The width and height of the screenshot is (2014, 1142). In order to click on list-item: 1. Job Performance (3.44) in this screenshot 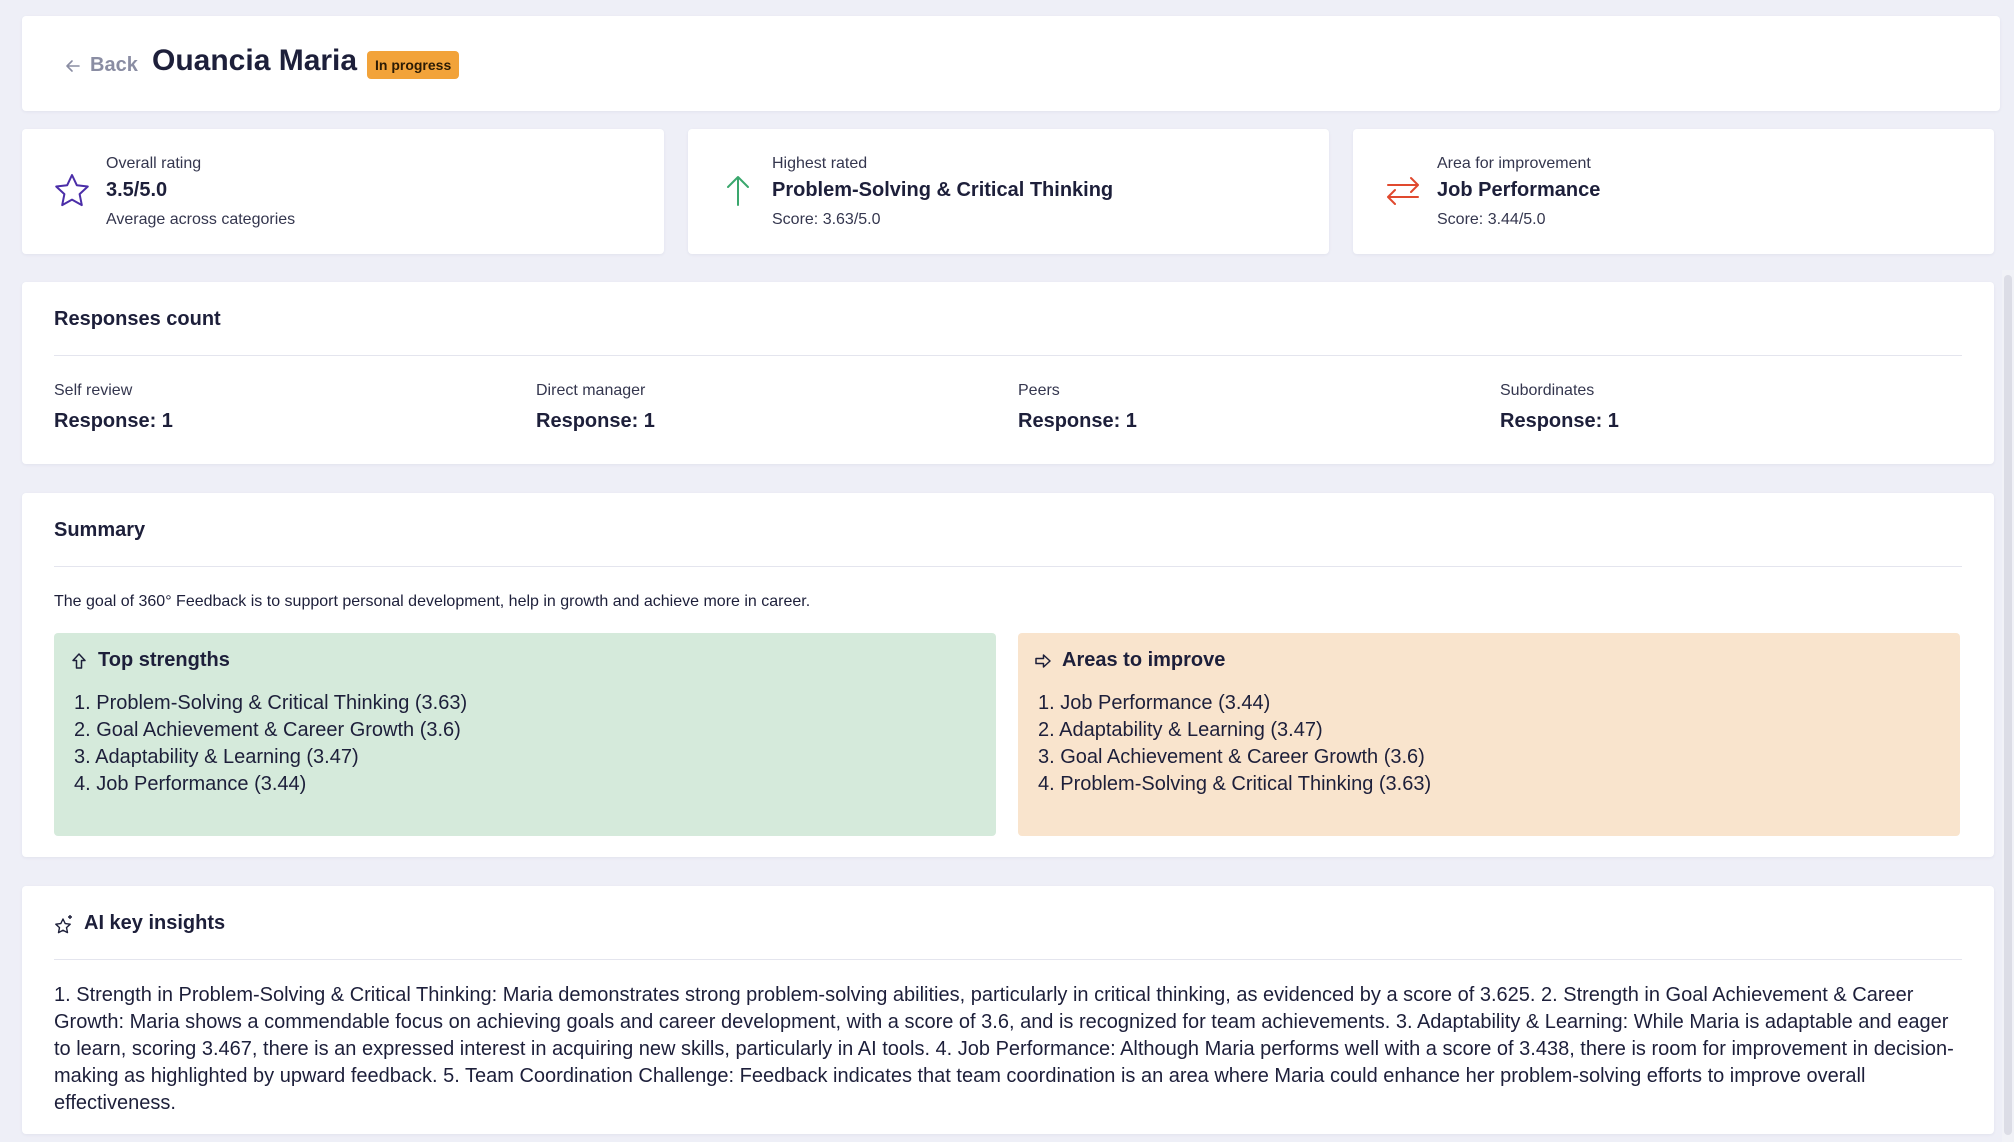, I will do `click(1154, 703)`.